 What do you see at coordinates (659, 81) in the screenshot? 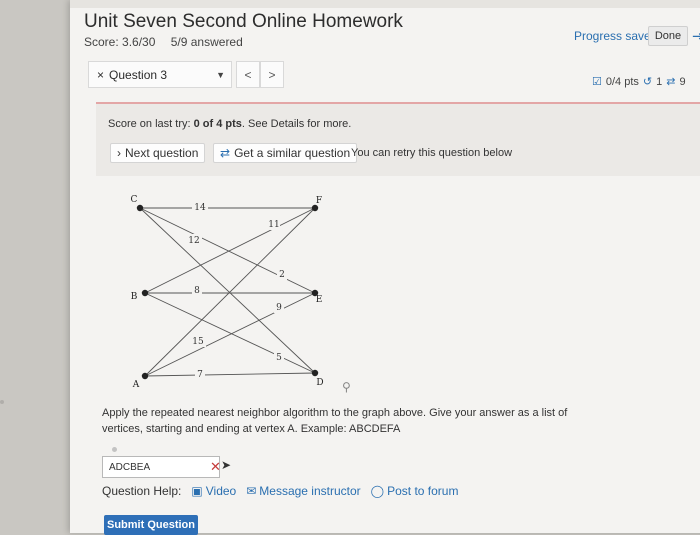
I see `retries-count: 1` at bounding box center [659, 81].